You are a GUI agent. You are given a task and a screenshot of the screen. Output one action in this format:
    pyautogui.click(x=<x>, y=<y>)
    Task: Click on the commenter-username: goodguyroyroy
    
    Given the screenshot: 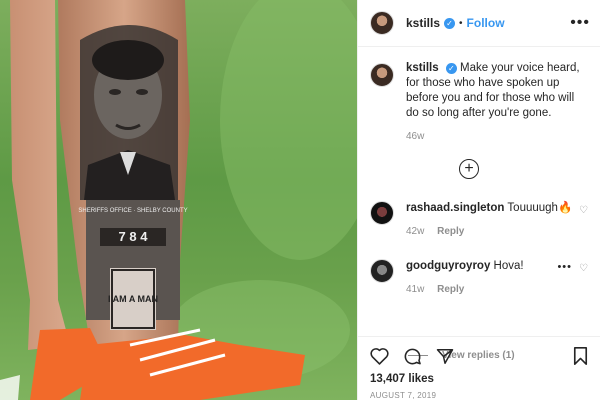 What is the action you would take?
    pyautogui.click(x=448, y=266)
    